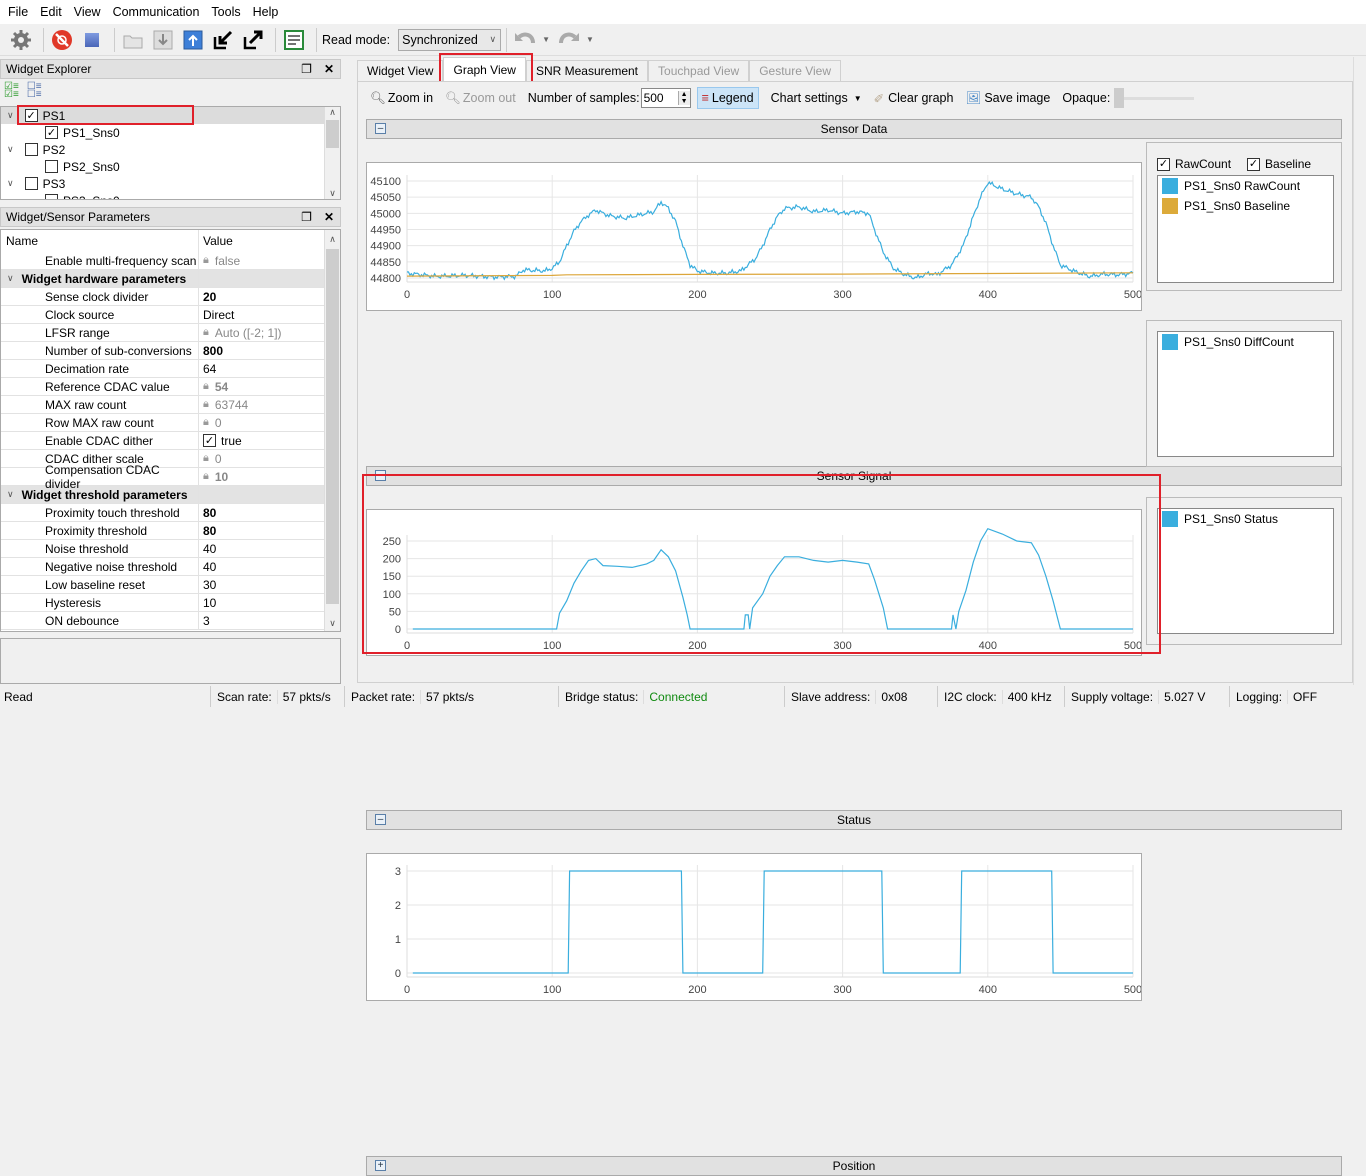 This screenshot has height=1176, width=1366. What do you see at coordinates (170, 387) in the screenshot?
I see `param-row: Reference CDAC value 🔒︎ 54` at bounding box center [170, 387].